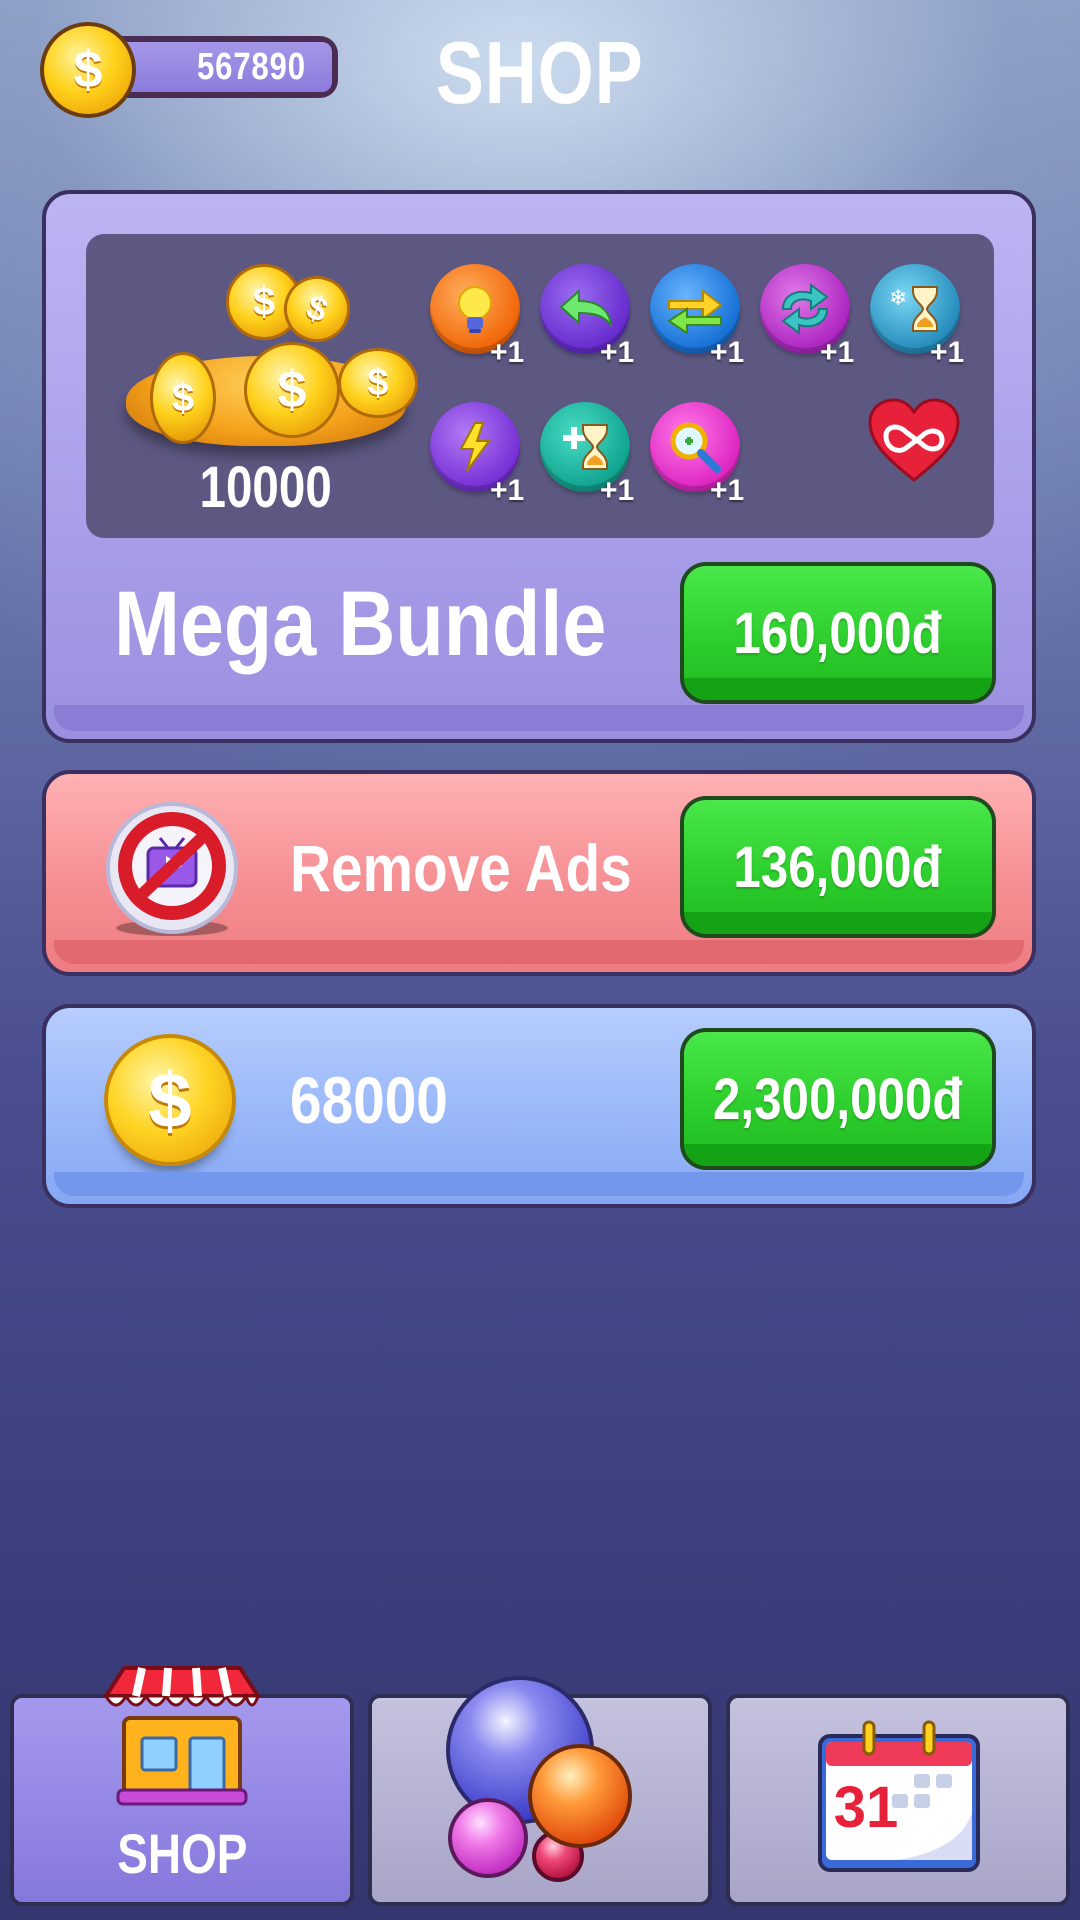 The width and height of the screenshot is (1080, 1920). Describe the element at coordinates (485, 319) in the screenshot. I see `lightbulb-powerup: +1` at that location.